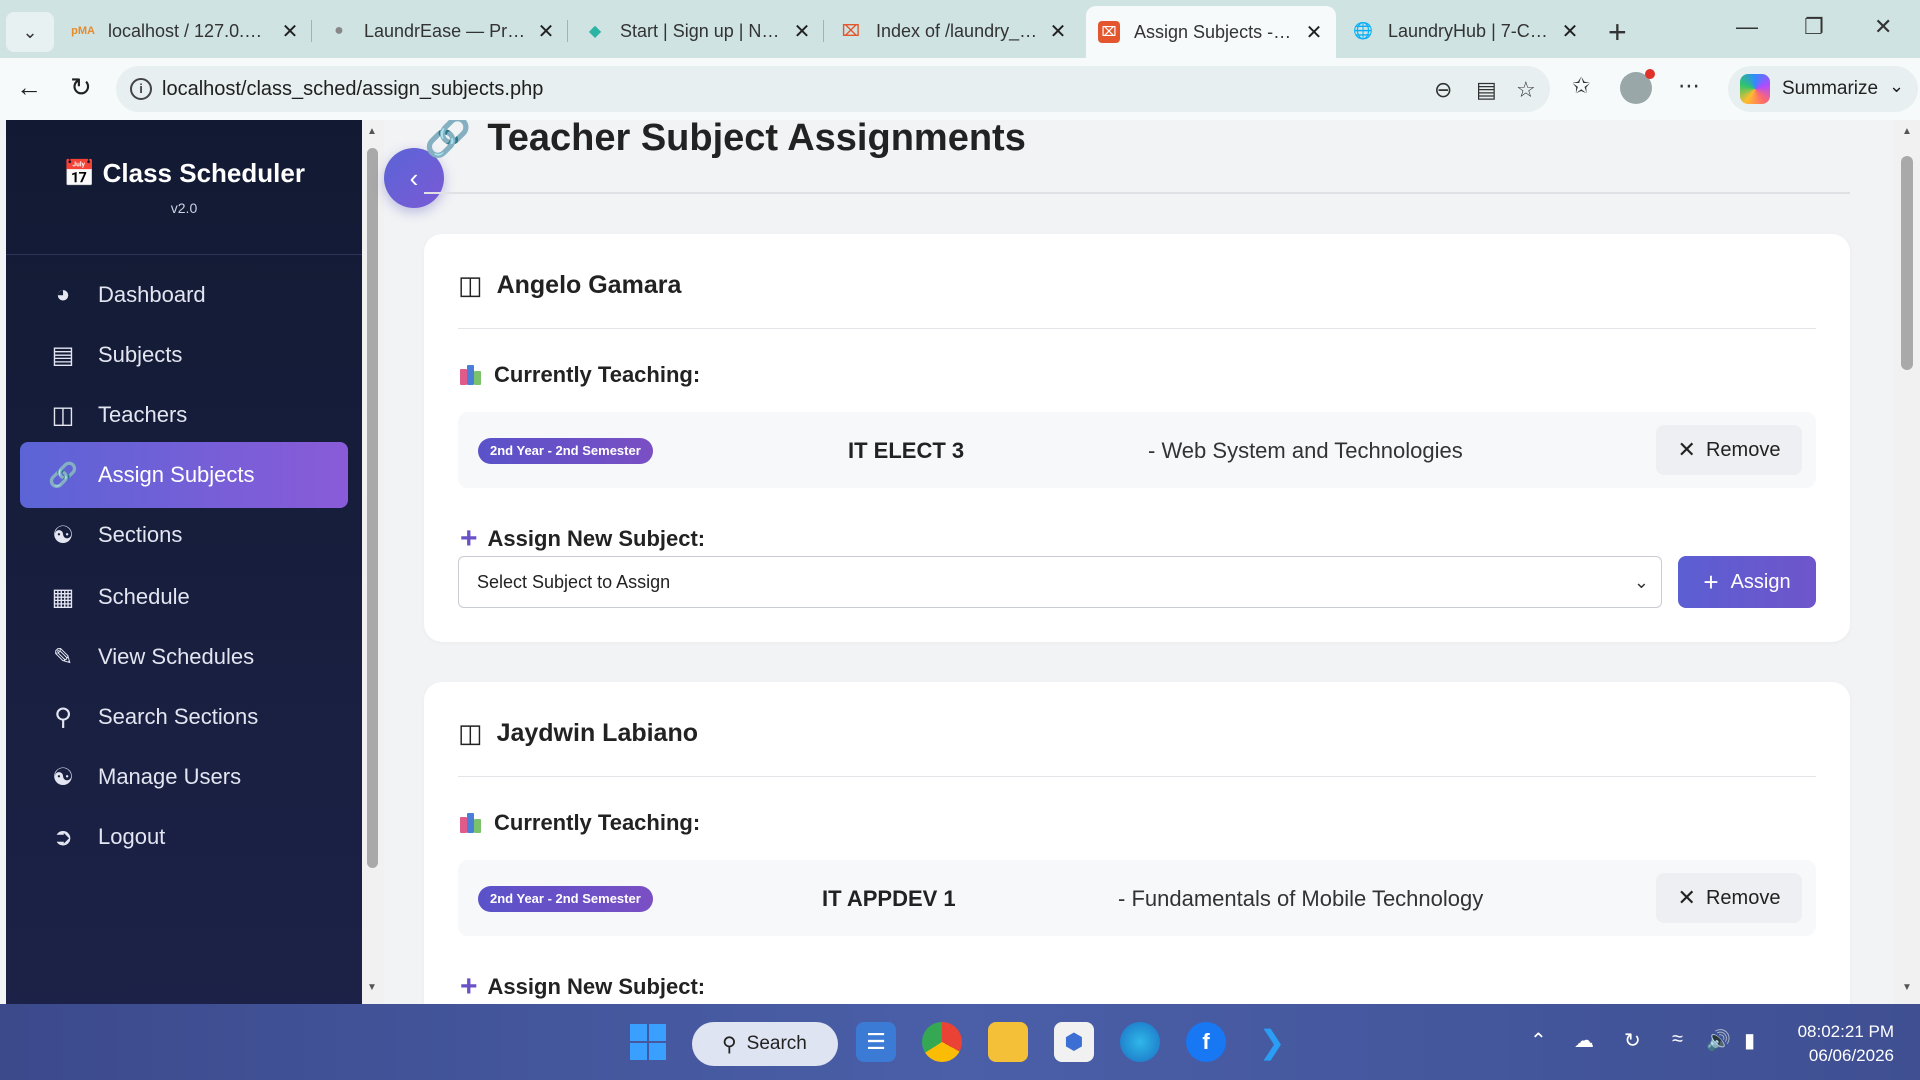 Image resolution: width=1920 pixels, height=1080 pixels. Describe the element at coordinates (1755, 89) in the screenshot. I see `copilot-icon` at that location.